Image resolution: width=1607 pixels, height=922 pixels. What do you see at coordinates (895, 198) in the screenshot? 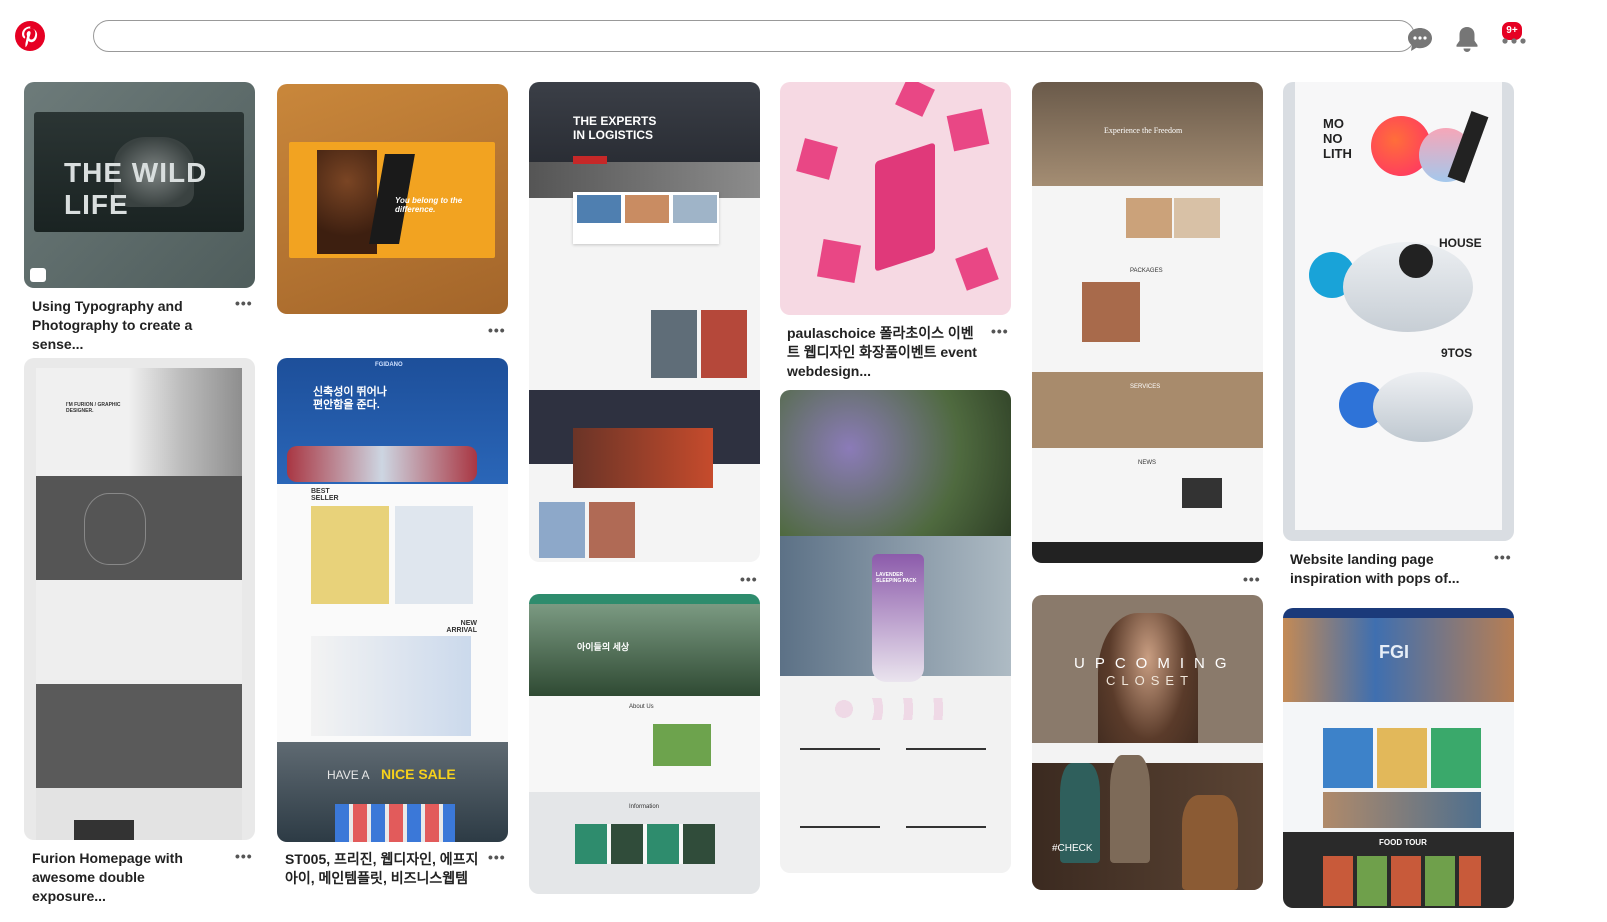
I see `pin-image-gifts` at bounding box center [895, 198].